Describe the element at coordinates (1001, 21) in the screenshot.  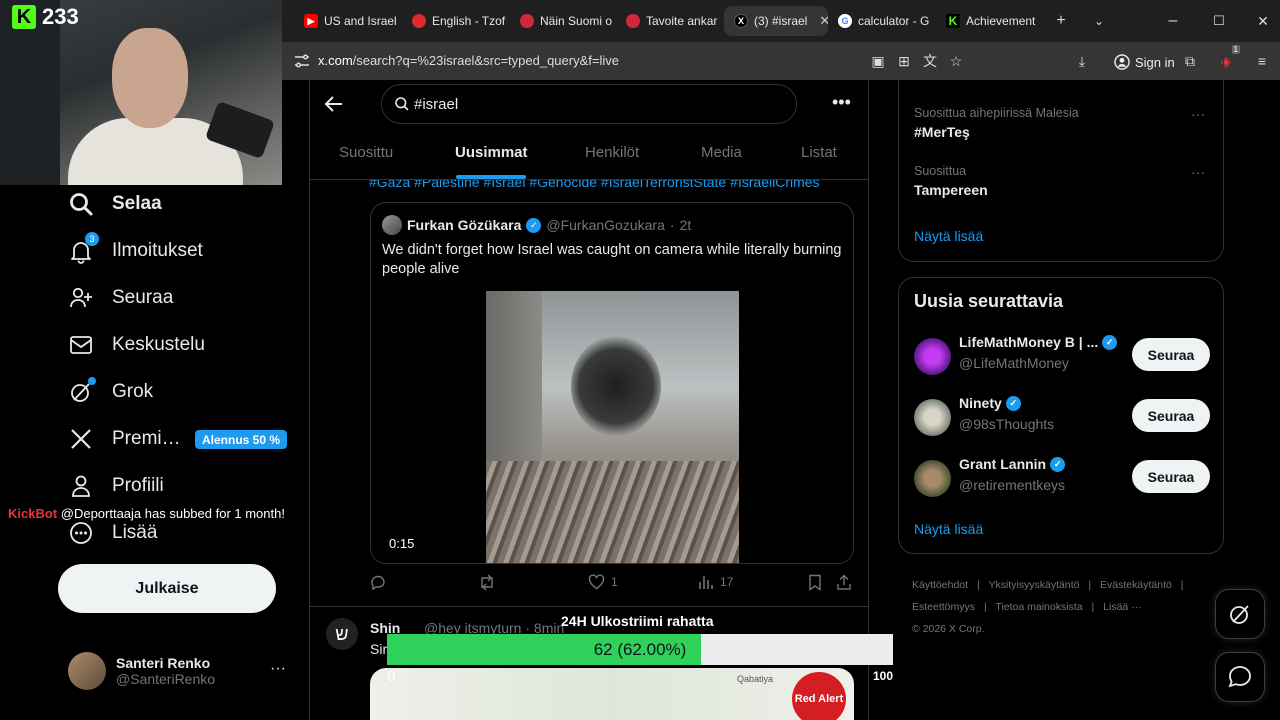
I see `tab-label: Achievement` at that location.